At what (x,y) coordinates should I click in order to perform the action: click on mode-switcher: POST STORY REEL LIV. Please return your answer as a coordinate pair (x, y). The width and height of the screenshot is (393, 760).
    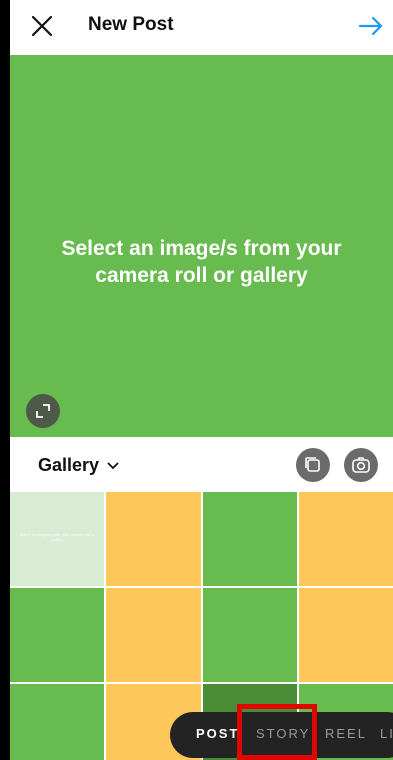
    Looking at the image, I should click on (281, 735).